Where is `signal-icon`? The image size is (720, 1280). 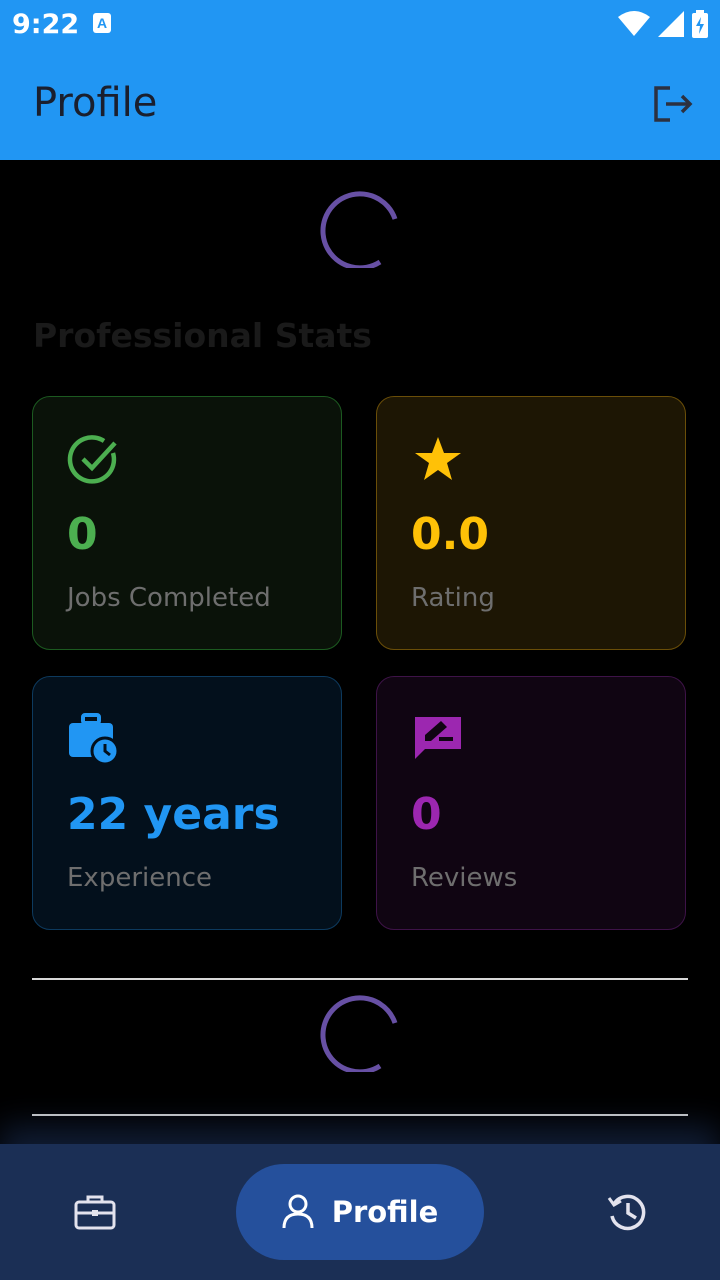
signal-icon is located at coordinates (671, 24).